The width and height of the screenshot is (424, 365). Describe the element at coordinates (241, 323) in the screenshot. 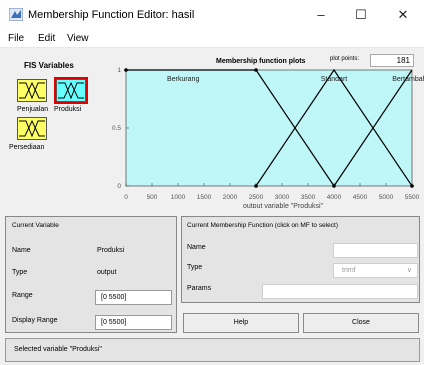

I see `help-button: Help` at that location.